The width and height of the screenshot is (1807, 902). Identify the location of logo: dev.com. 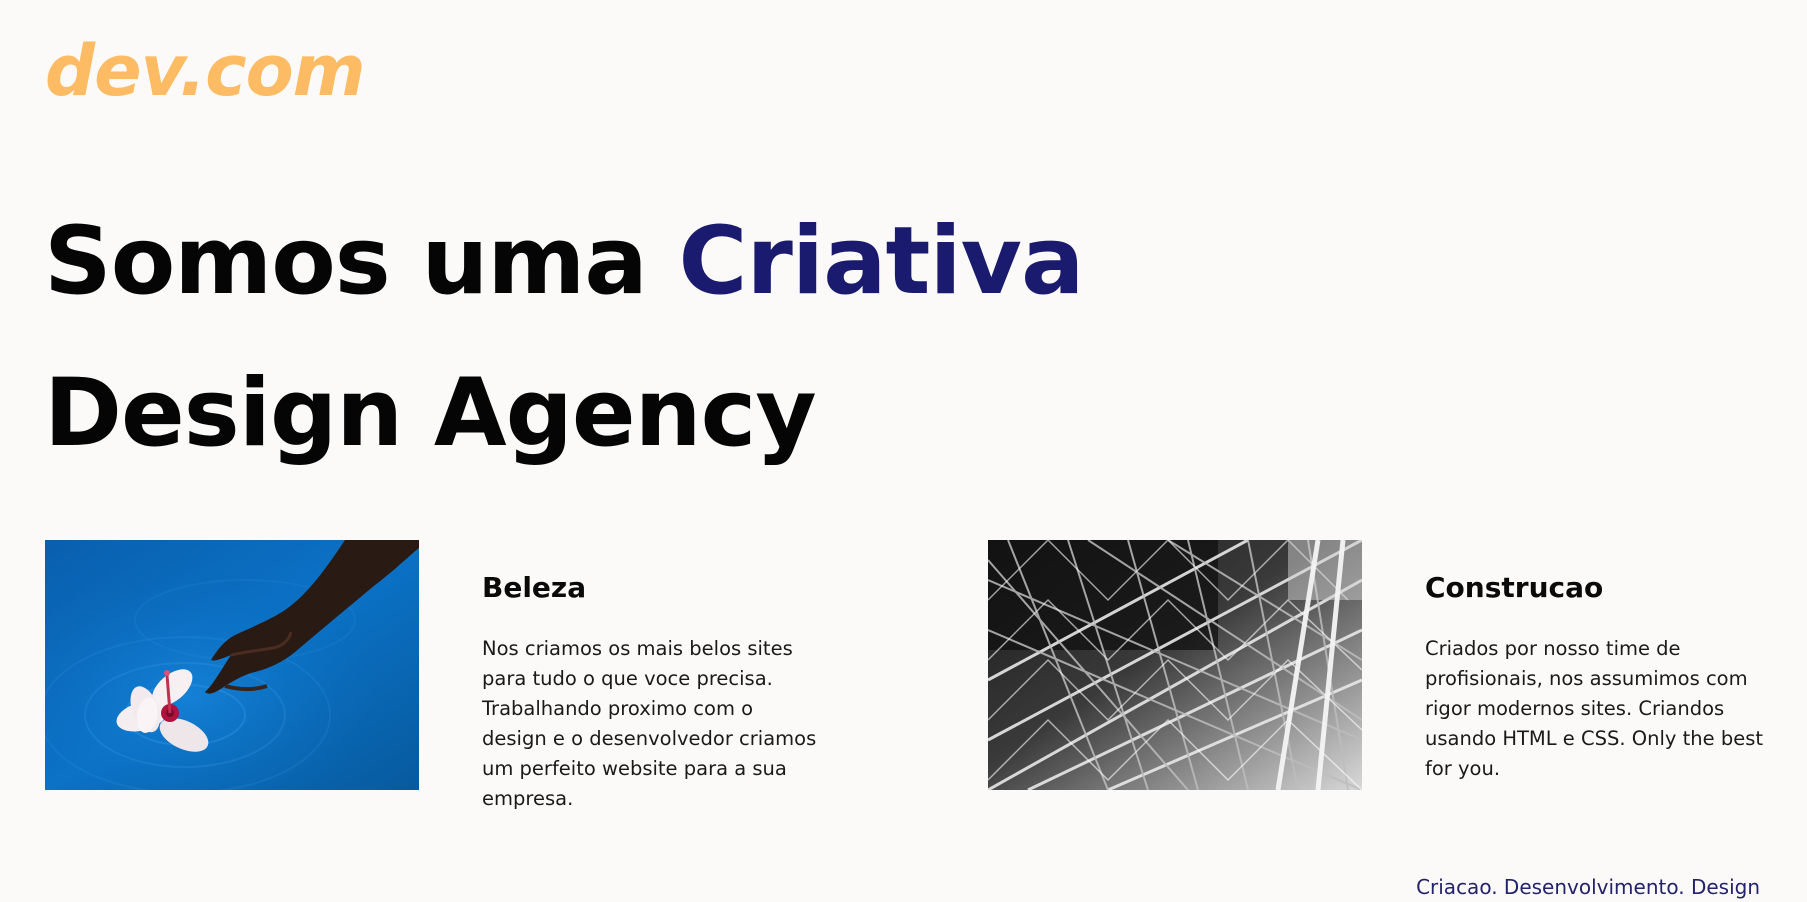
(205, 71).